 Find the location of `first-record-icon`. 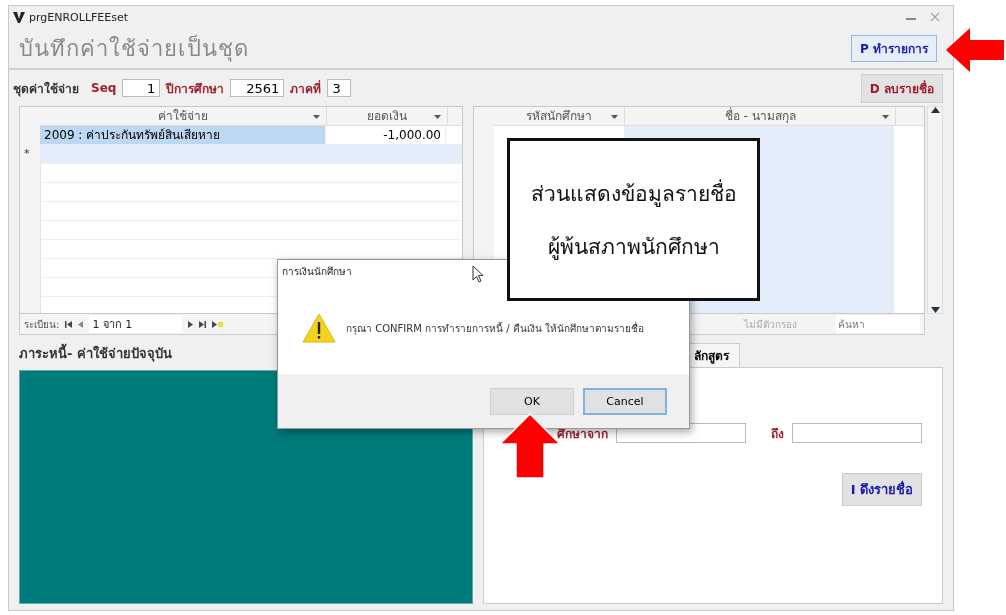

first-record-icon is located at coordinates (69, 324).